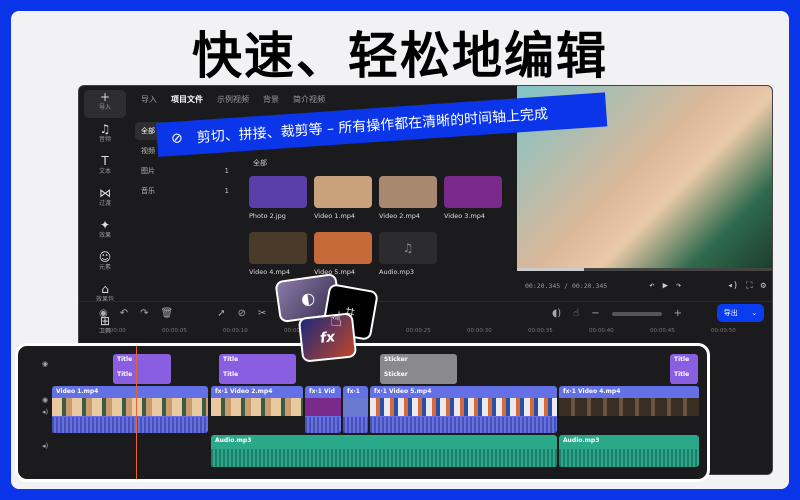 This screenshot has height=500, width=800. Describe the element at coordinates (136, 412) in the screenshot. I see `playhead` at that location.